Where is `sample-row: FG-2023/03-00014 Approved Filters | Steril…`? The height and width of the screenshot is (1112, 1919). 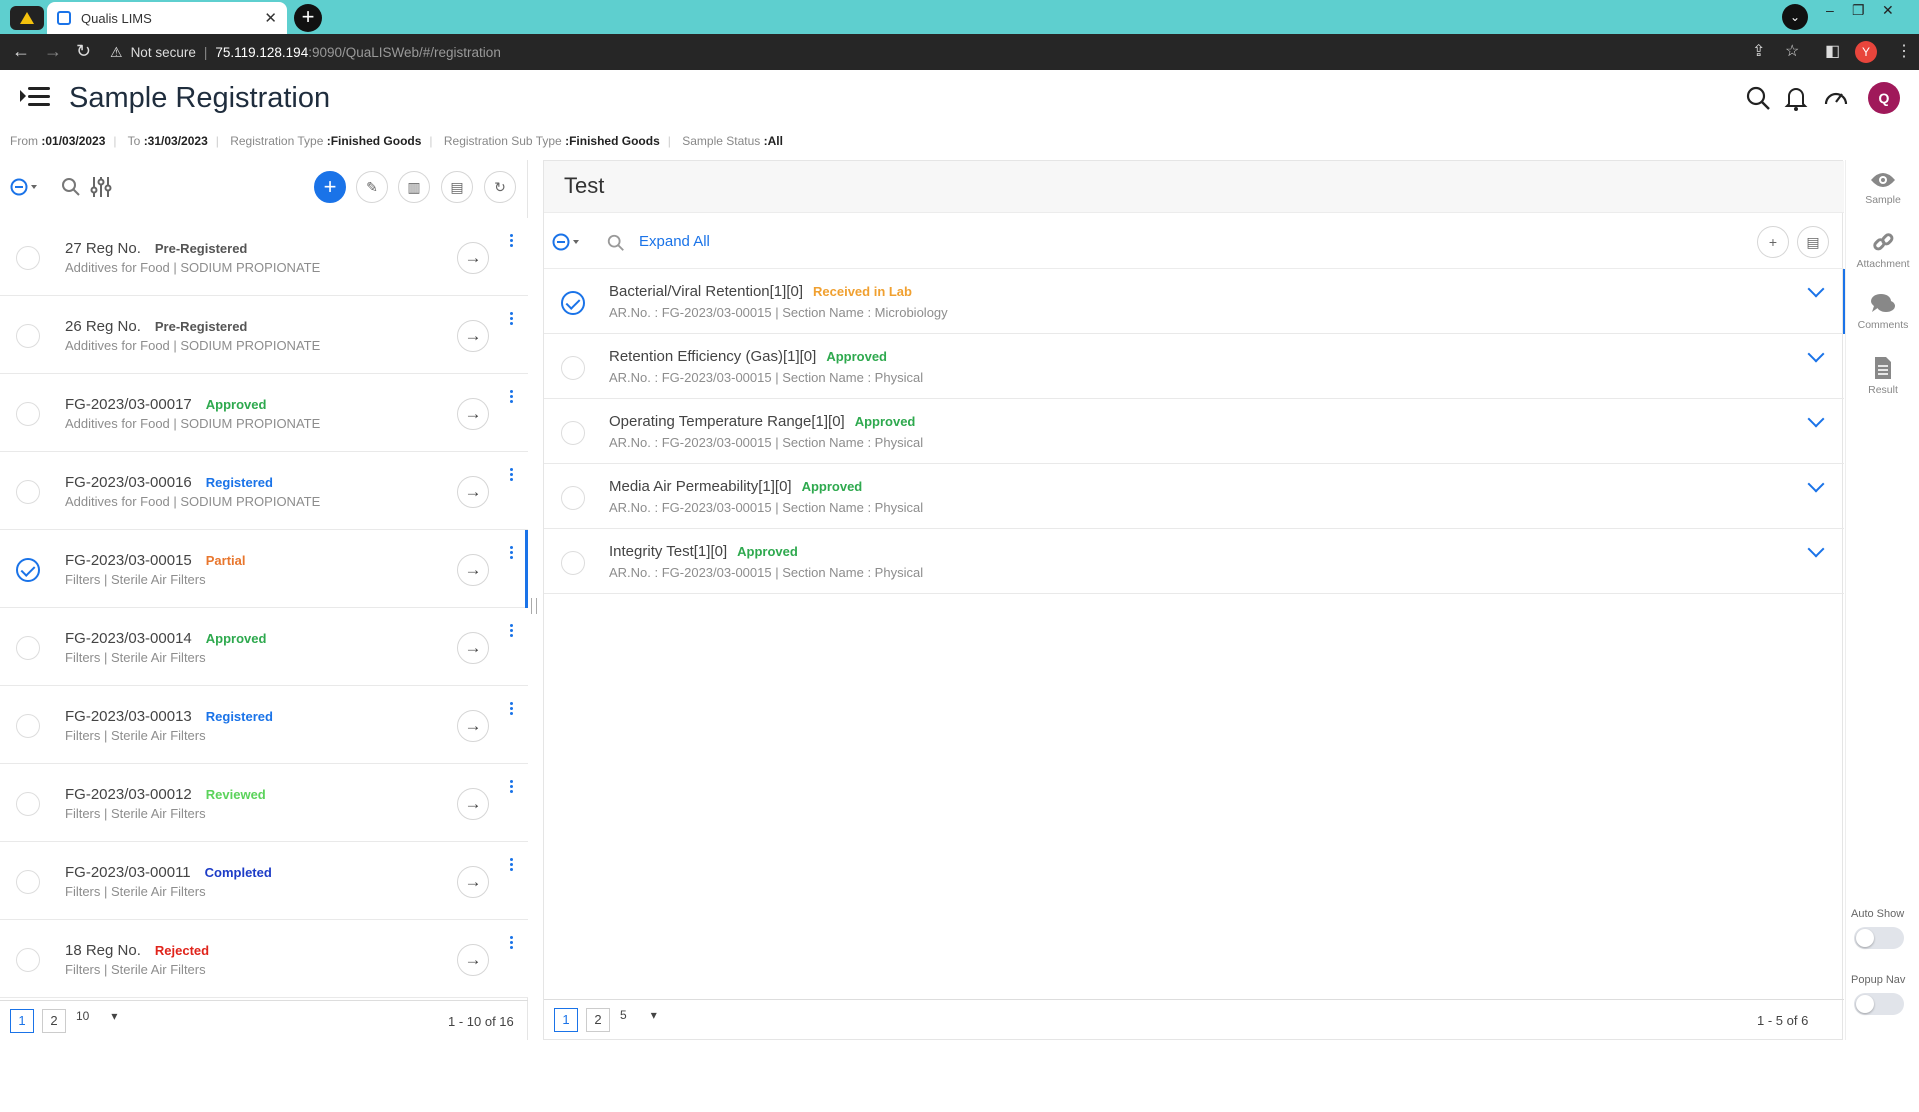 sample-row: FG-2023/03-00014 Approved Filters | Steril… is located at coordinates (264, 647).